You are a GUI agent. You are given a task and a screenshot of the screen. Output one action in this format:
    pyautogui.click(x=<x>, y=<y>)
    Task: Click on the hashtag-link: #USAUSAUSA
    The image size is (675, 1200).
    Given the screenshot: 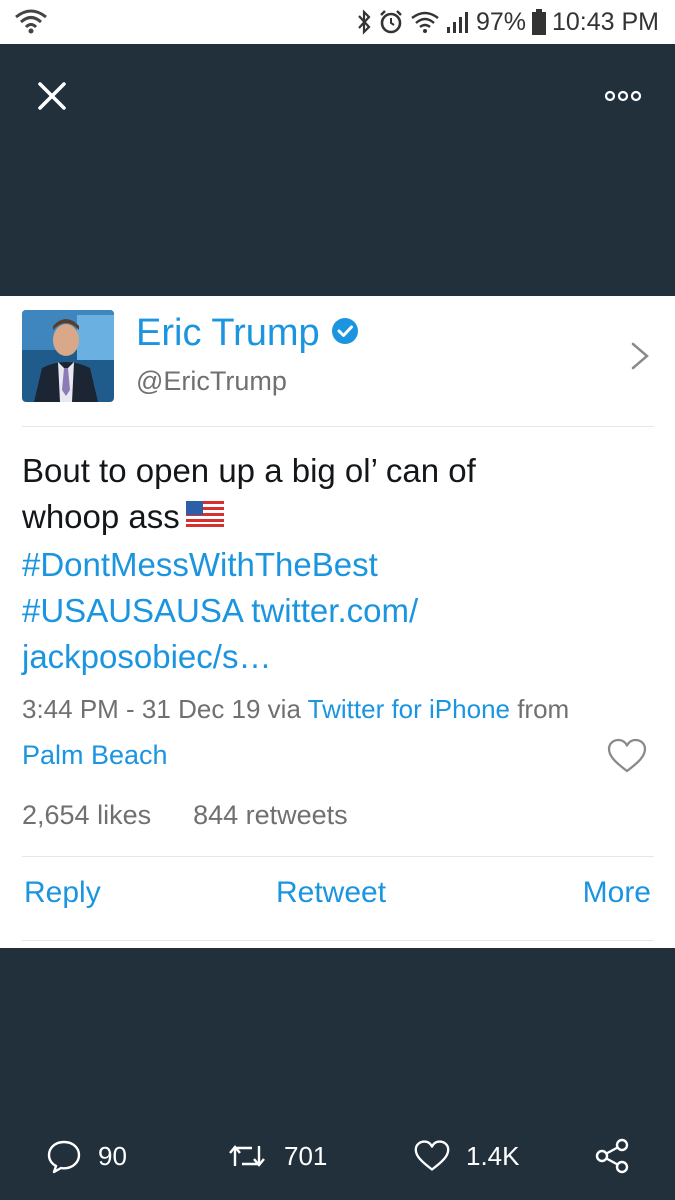 What is the action you would take?
    pyautogui.click(x=132, y=610)
    